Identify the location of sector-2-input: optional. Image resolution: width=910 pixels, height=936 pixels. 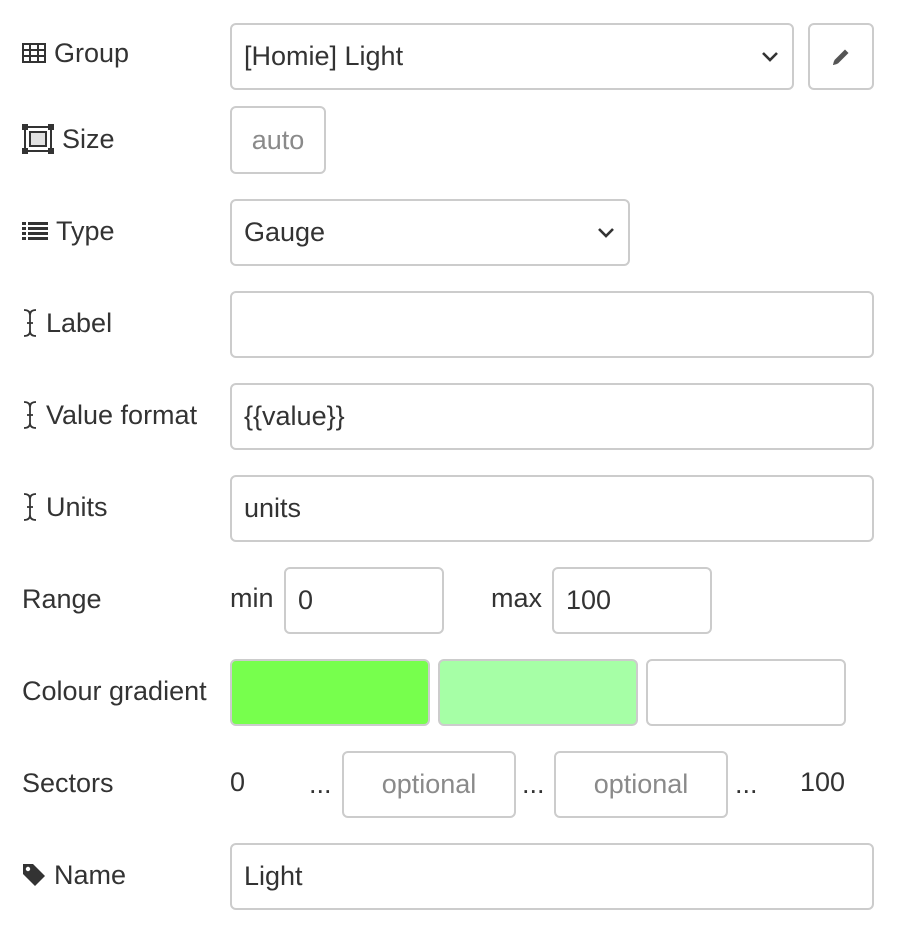
(641, 784).